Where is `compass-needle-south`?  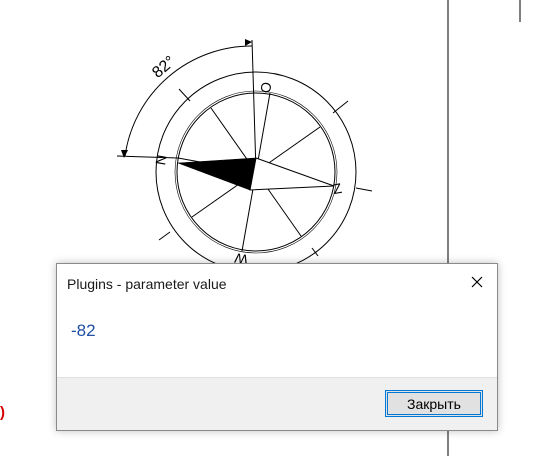 compass-needle-south is located at coordinates (292, 174).